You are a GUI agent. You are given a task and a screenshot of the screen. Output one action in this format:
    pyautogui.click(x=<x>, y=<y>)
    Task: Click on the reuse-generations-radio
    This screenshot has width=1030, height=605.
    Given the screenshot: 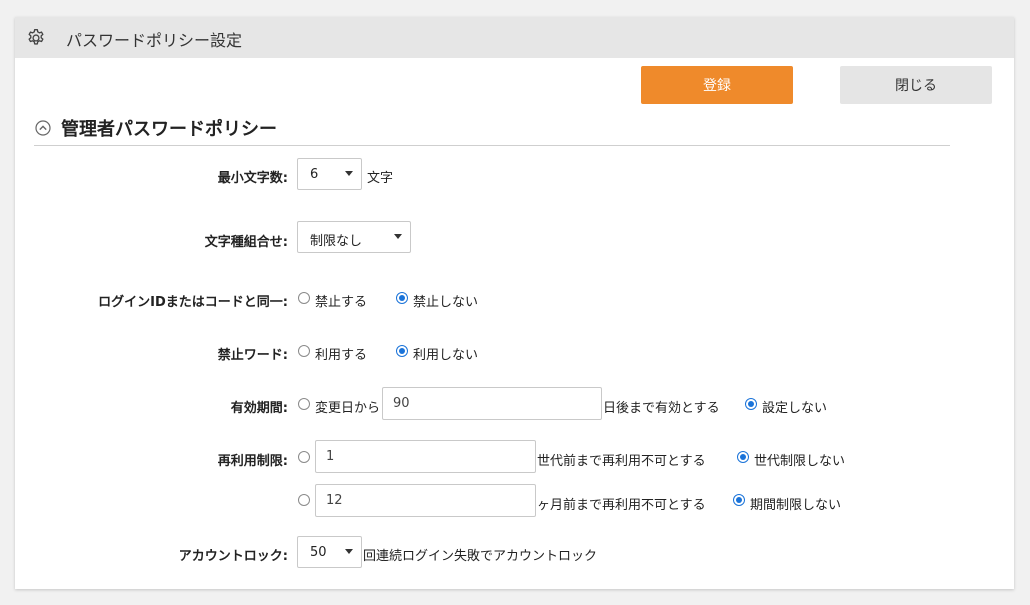 What is the action you would take?
    pyautogui.click(x=304, y=457)
    